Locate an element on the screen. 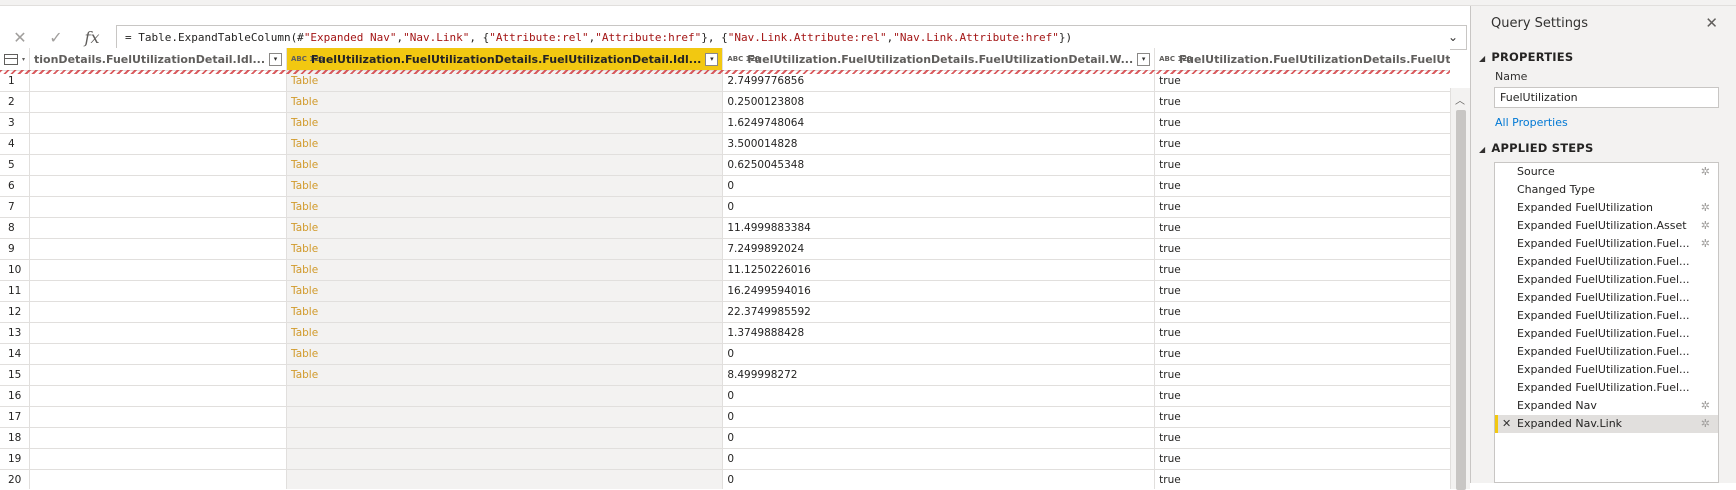 Image resolution: width=1736 pixels, height=490 pixels. applied-step: Expanded FuelUtilization.Asset ✲ is located at coordinates (1606, 226).